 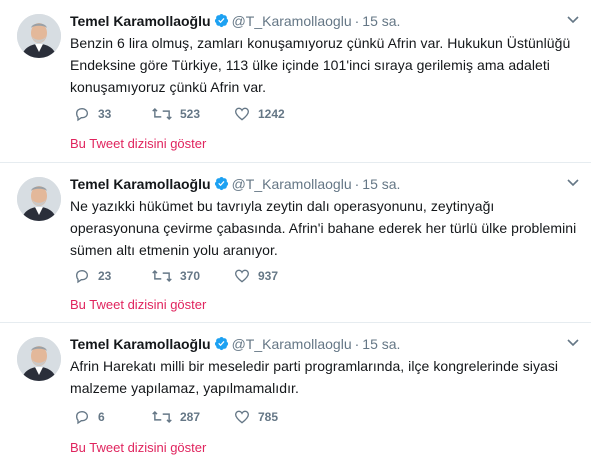 What do you see at coordinates (101, 417) in the screenshot?
I see `reply-count: 6` at bounding box center [101, 417].